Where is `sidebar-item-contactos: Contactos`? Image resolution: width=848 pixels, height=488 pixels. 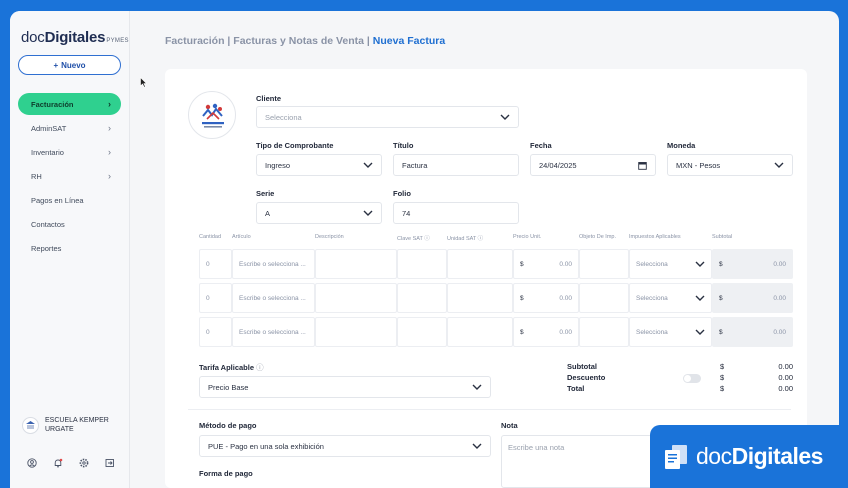 sidebar-item-contactos: Contactos is located at coordinates (69, 224).